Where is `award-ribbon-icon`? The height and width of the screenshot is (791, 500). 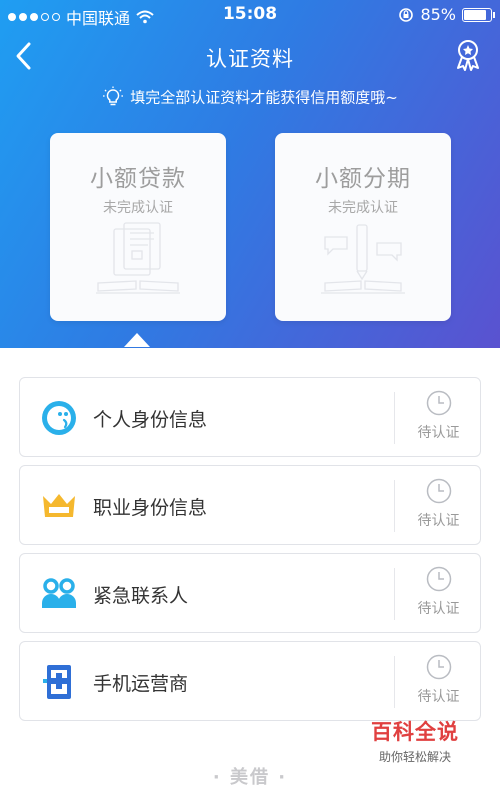
award-ribbon-icon is located at coordinates (468, 55).